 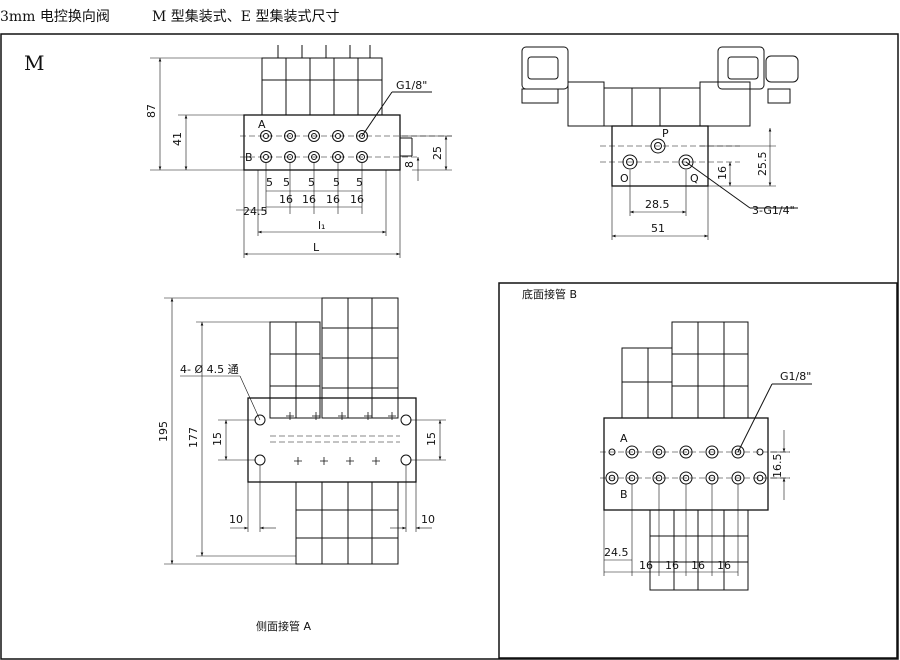 What do you see at coordinates (262, 124) in the screenshot?
I see `front-row-a-label: A` at bounding box center [262, 124].